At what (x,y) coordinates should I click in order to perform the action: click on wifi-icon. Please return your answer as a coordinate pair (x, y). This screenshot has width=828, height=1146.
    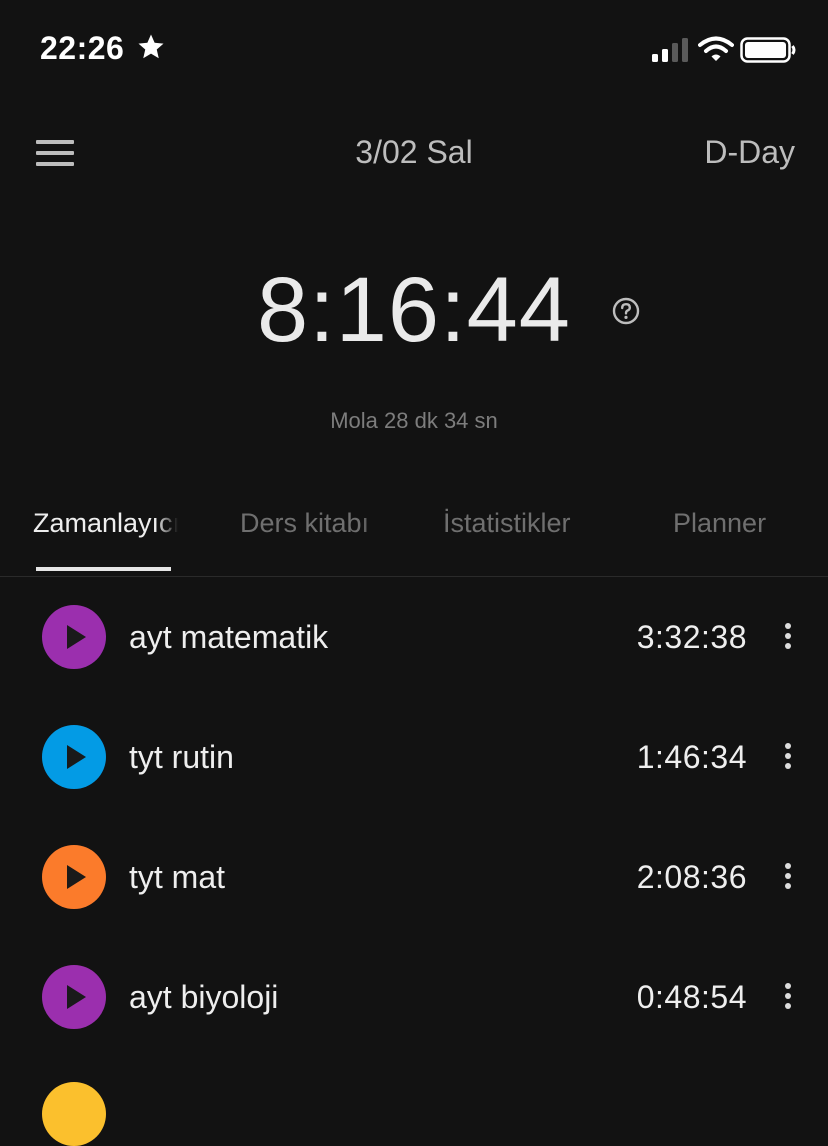
    Looking at the image, I should click on (716, 48).